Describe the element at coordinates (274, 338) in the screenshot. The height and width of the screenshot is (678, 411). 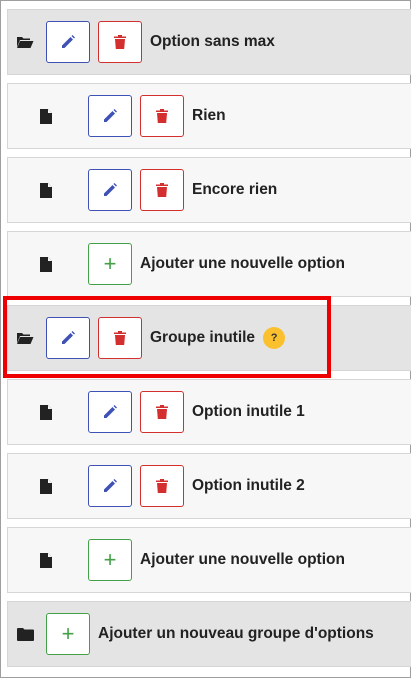
I see `help-badge: ?` at that location.